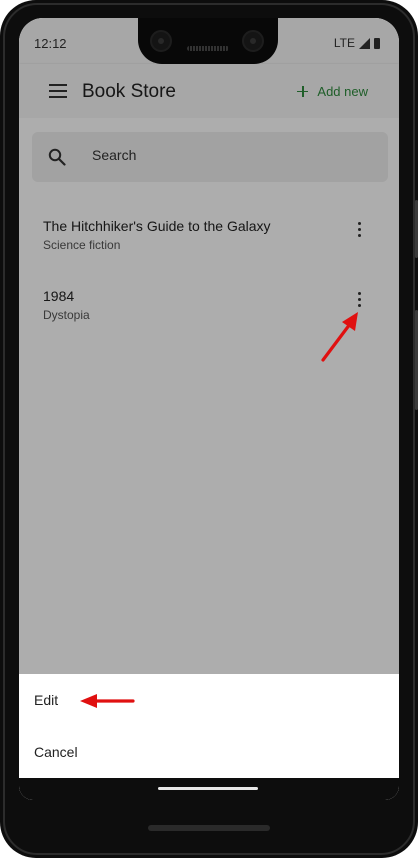 The image size is (418, 858). Describe the element at coordinates (56, 752) in the screenshot. I see `cancel-label: Cancel` at that location.